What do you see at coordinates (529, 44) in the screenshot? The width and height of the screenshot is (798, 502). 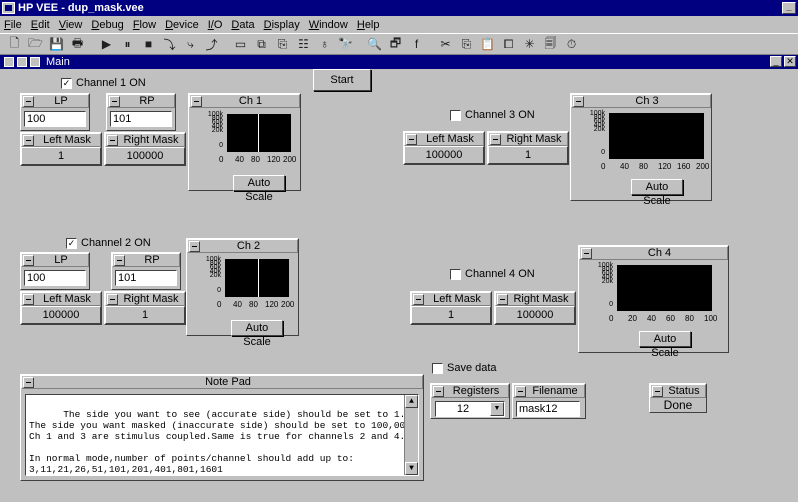 I see `debug-icon: ✳` at bounding box center [529, 44].